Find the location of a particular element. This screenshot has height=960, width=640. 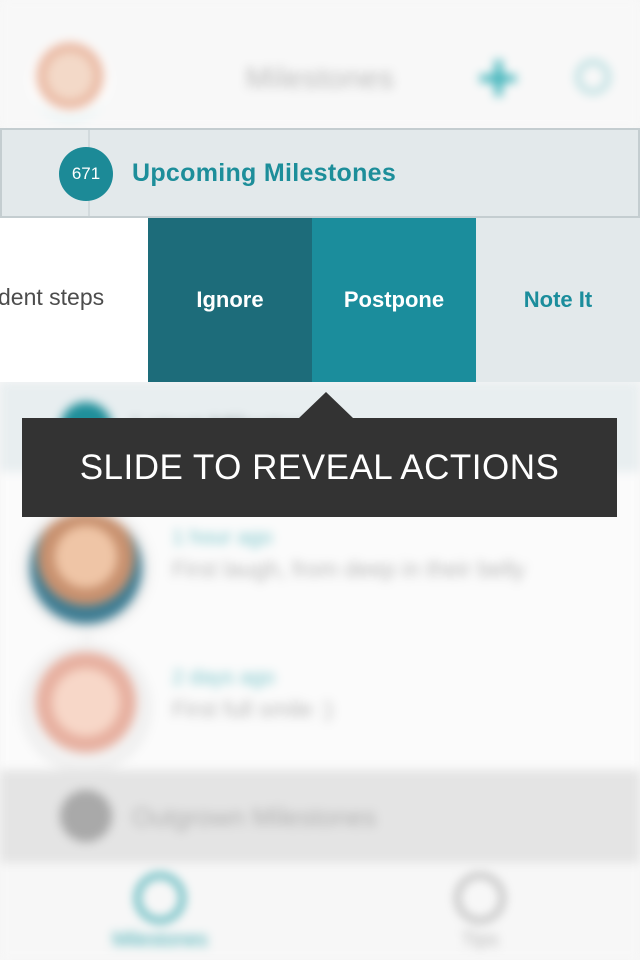

tooltip-arrow is located at coordinates (326, 405).